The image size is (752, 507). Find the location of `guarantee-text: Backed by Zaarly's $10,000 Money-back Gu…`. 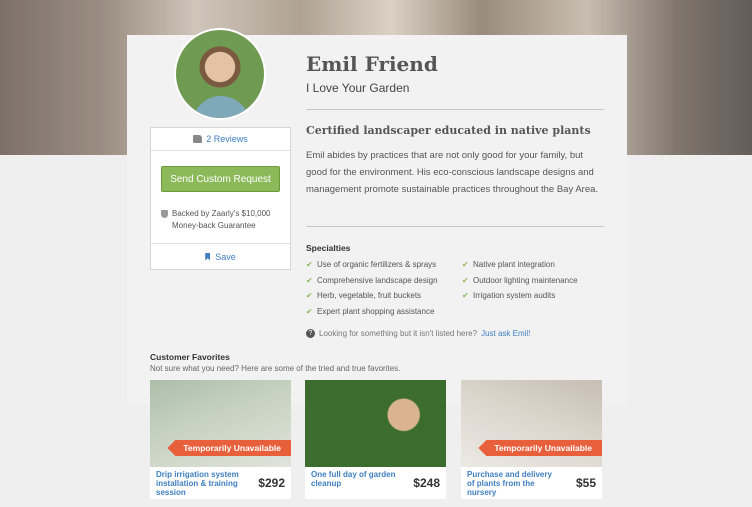

guarantee-text: Backed by Zaarly's $10,000 Money-back Gu… is located at coordinates (221, 219).